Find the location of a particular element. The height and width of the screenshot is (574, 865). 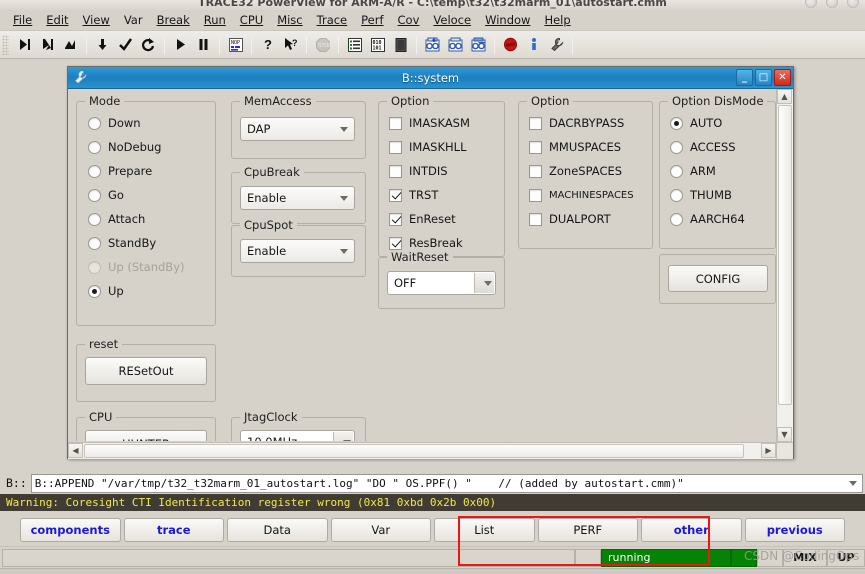

mode-option-attach: Attach is located at coordinates (116, 219).